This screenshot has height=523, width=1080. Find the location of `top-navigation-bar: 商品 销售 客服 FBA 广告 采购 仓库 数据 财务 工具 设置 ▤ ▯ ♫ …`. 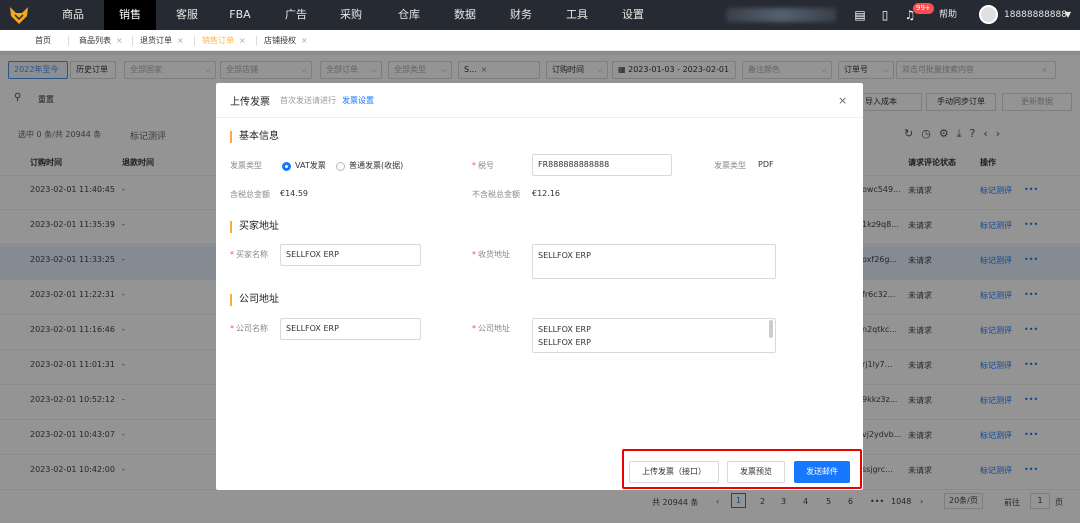

top-navigation-bar: 商品 销售 客服 FBA 广告 采购 仓库 数据 财务 工具 设置 ▤ ▯ ♫ … is located at coordinates (540, 15).